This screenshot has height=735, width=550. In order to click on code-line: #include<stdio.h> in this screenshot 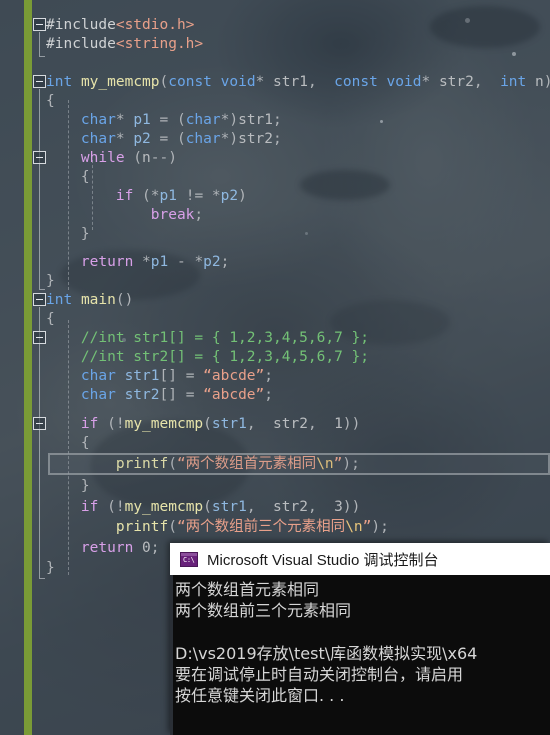, I will do `click(120, 25)`.